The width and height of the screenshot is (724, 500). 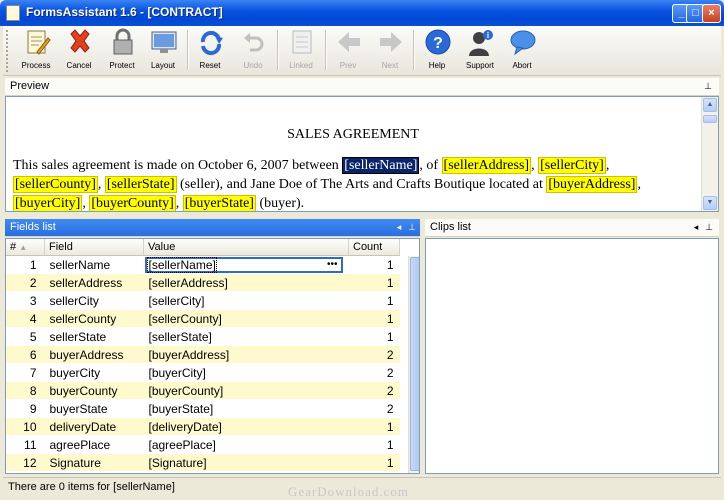 What do you see at coordinates (94, 444) in the screenshot?
I see `row-field: agreePlace` at bounding box center [94, 444].